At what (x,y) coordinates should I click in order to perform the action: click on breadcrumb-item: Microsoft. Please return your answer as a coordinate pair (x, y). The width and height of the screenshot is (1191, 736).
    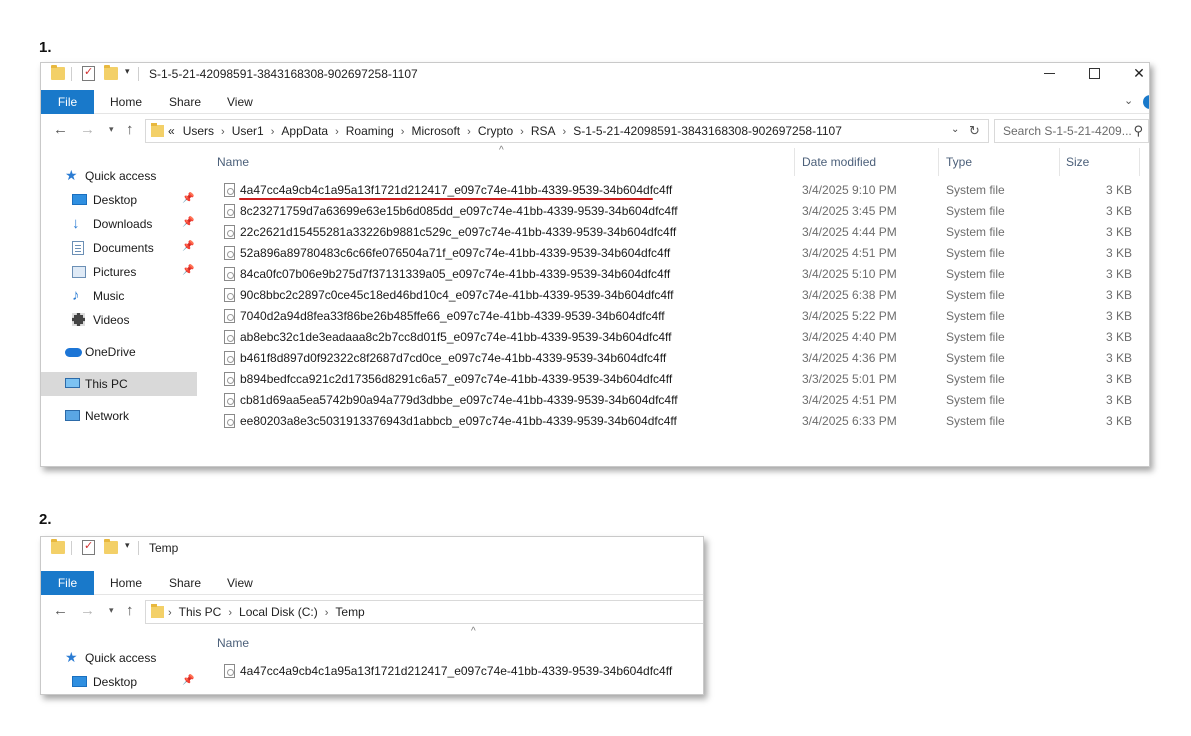
    Looking at the image, I should click on (435, 131).